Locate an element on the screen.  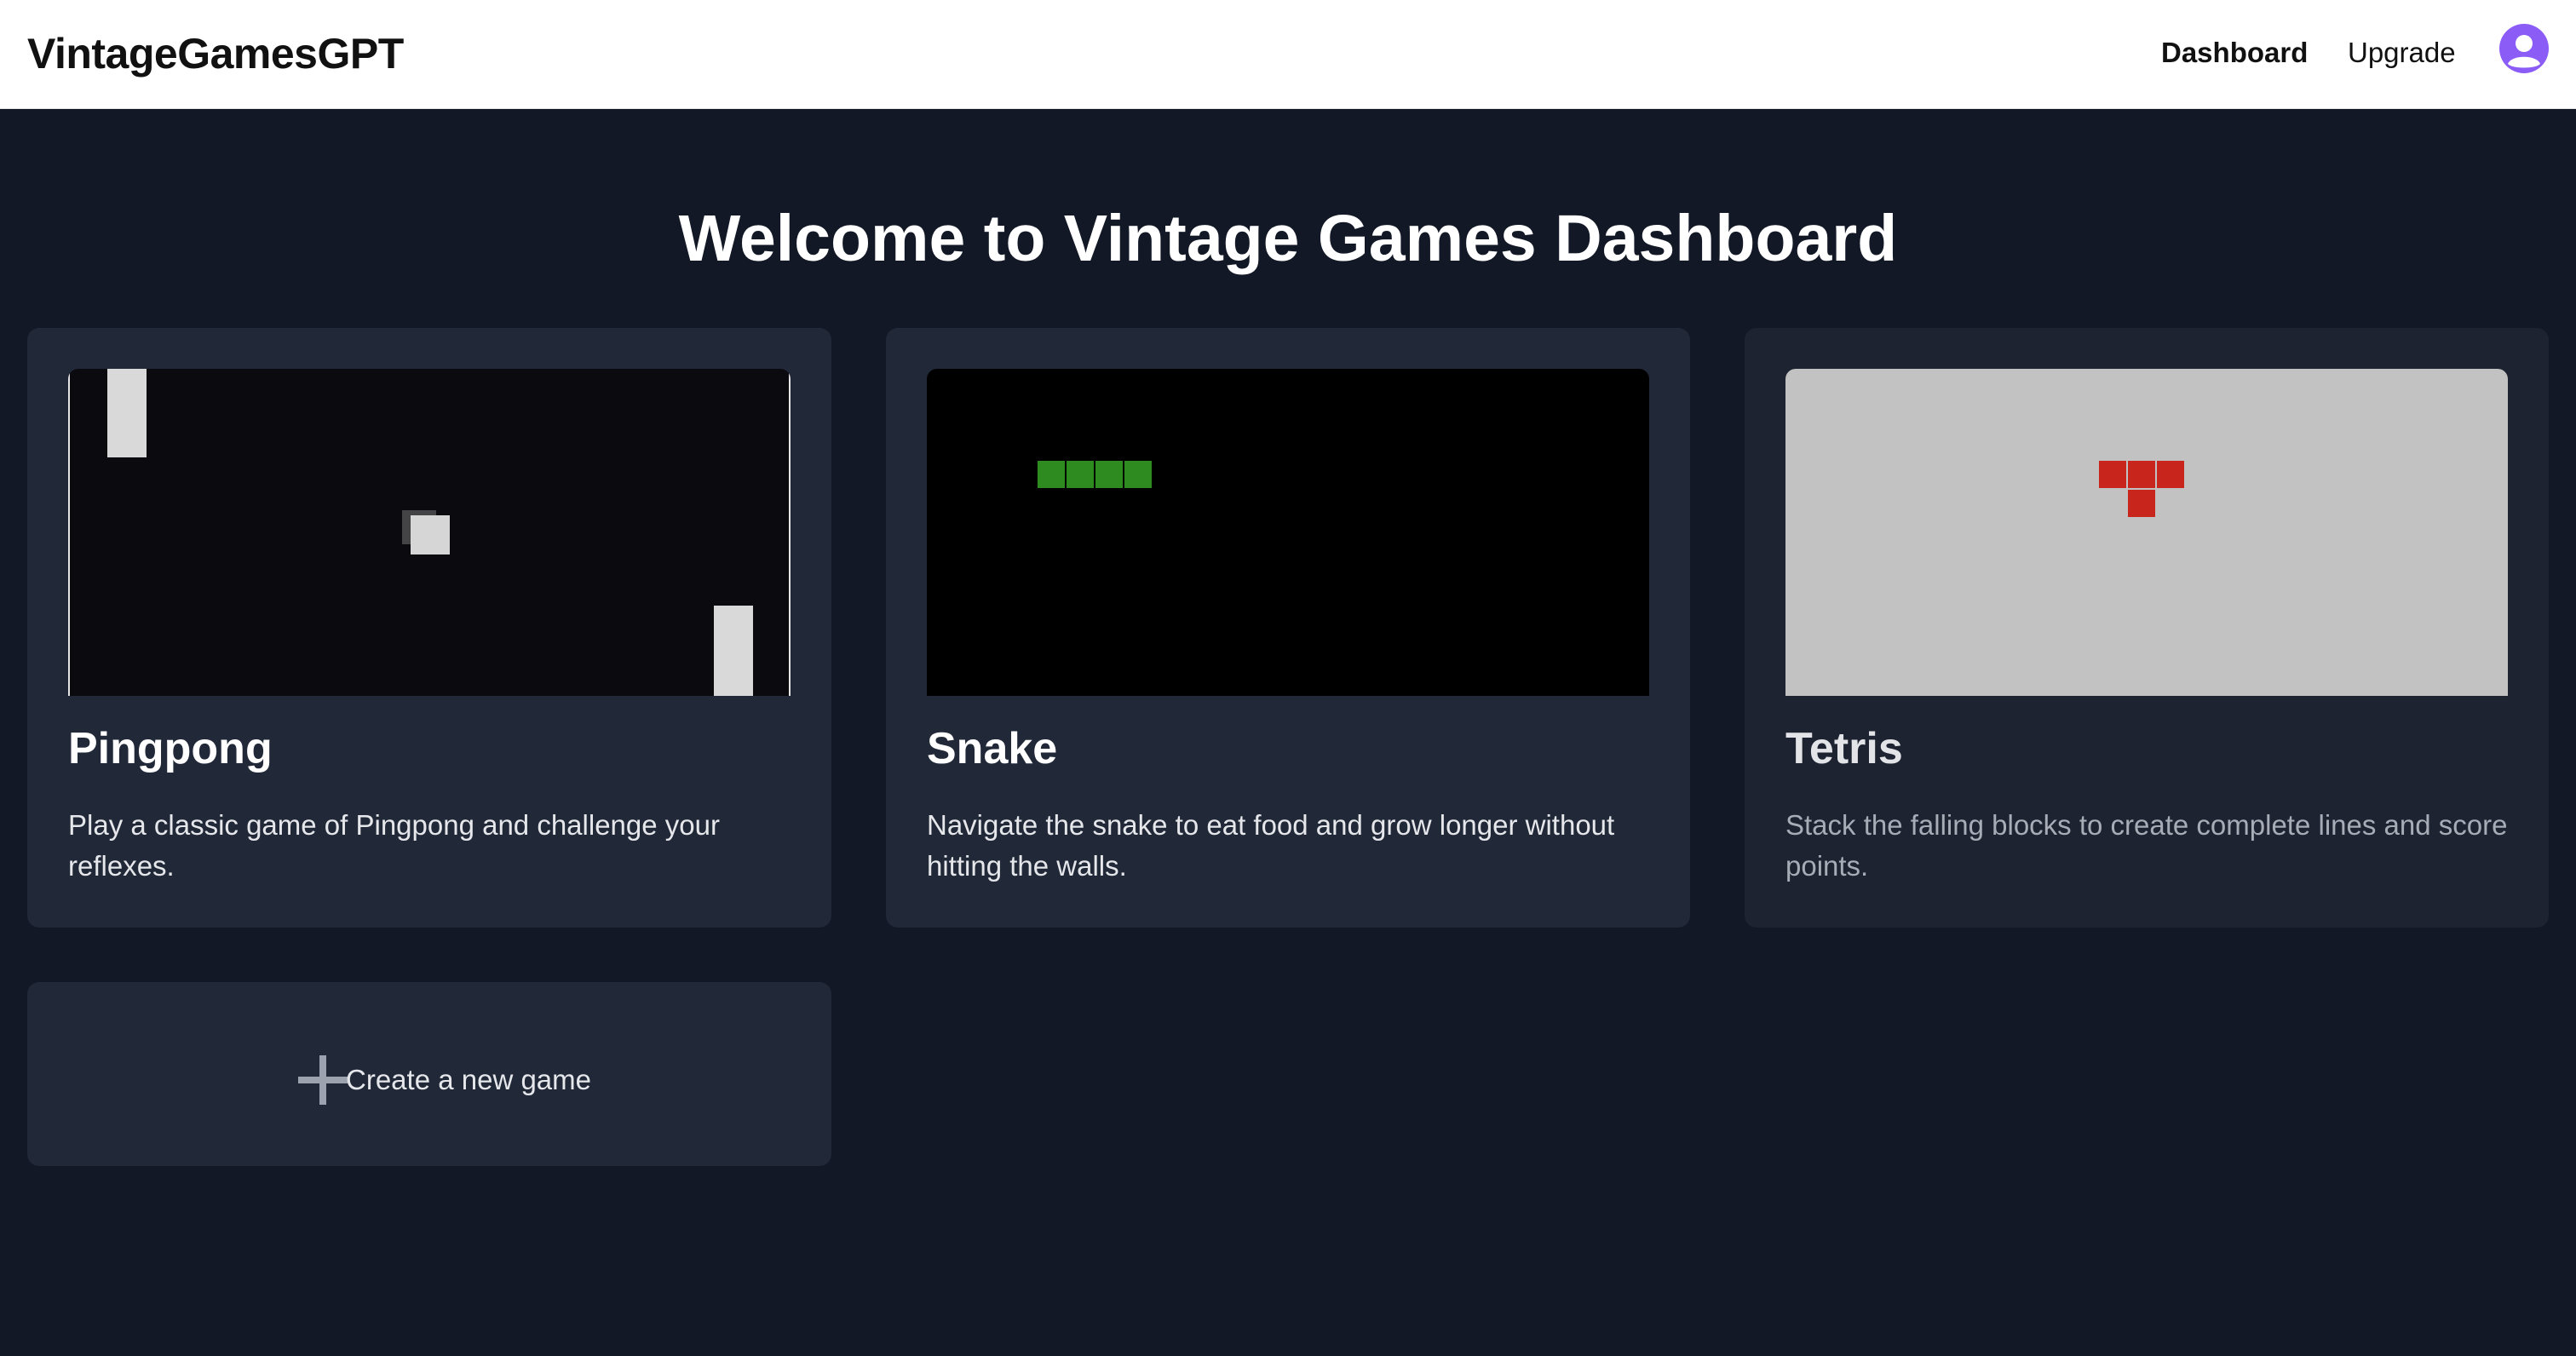
game-title: Tetris is located at coordinates (1844, 748).